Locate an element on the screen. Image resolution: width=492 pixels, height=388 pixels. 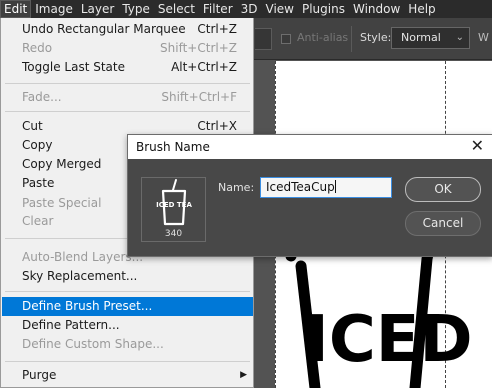
menu-item-label: Redo is located at coordinates (37, 48).